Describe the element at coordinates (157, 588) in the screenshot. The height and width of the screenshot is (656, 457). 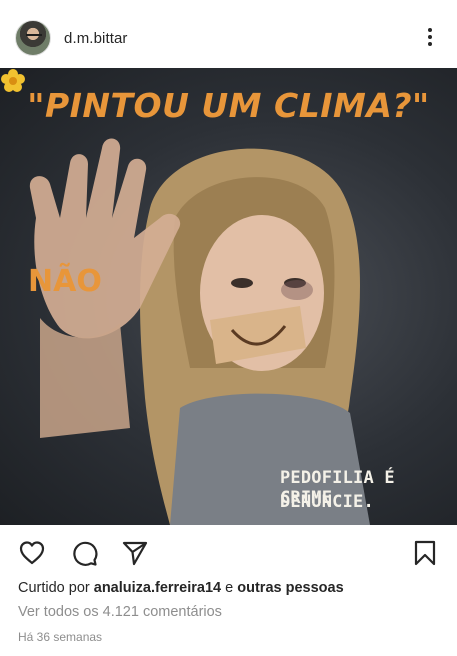
I see `liked-by-username: analuiza.ferreira14` at that location.